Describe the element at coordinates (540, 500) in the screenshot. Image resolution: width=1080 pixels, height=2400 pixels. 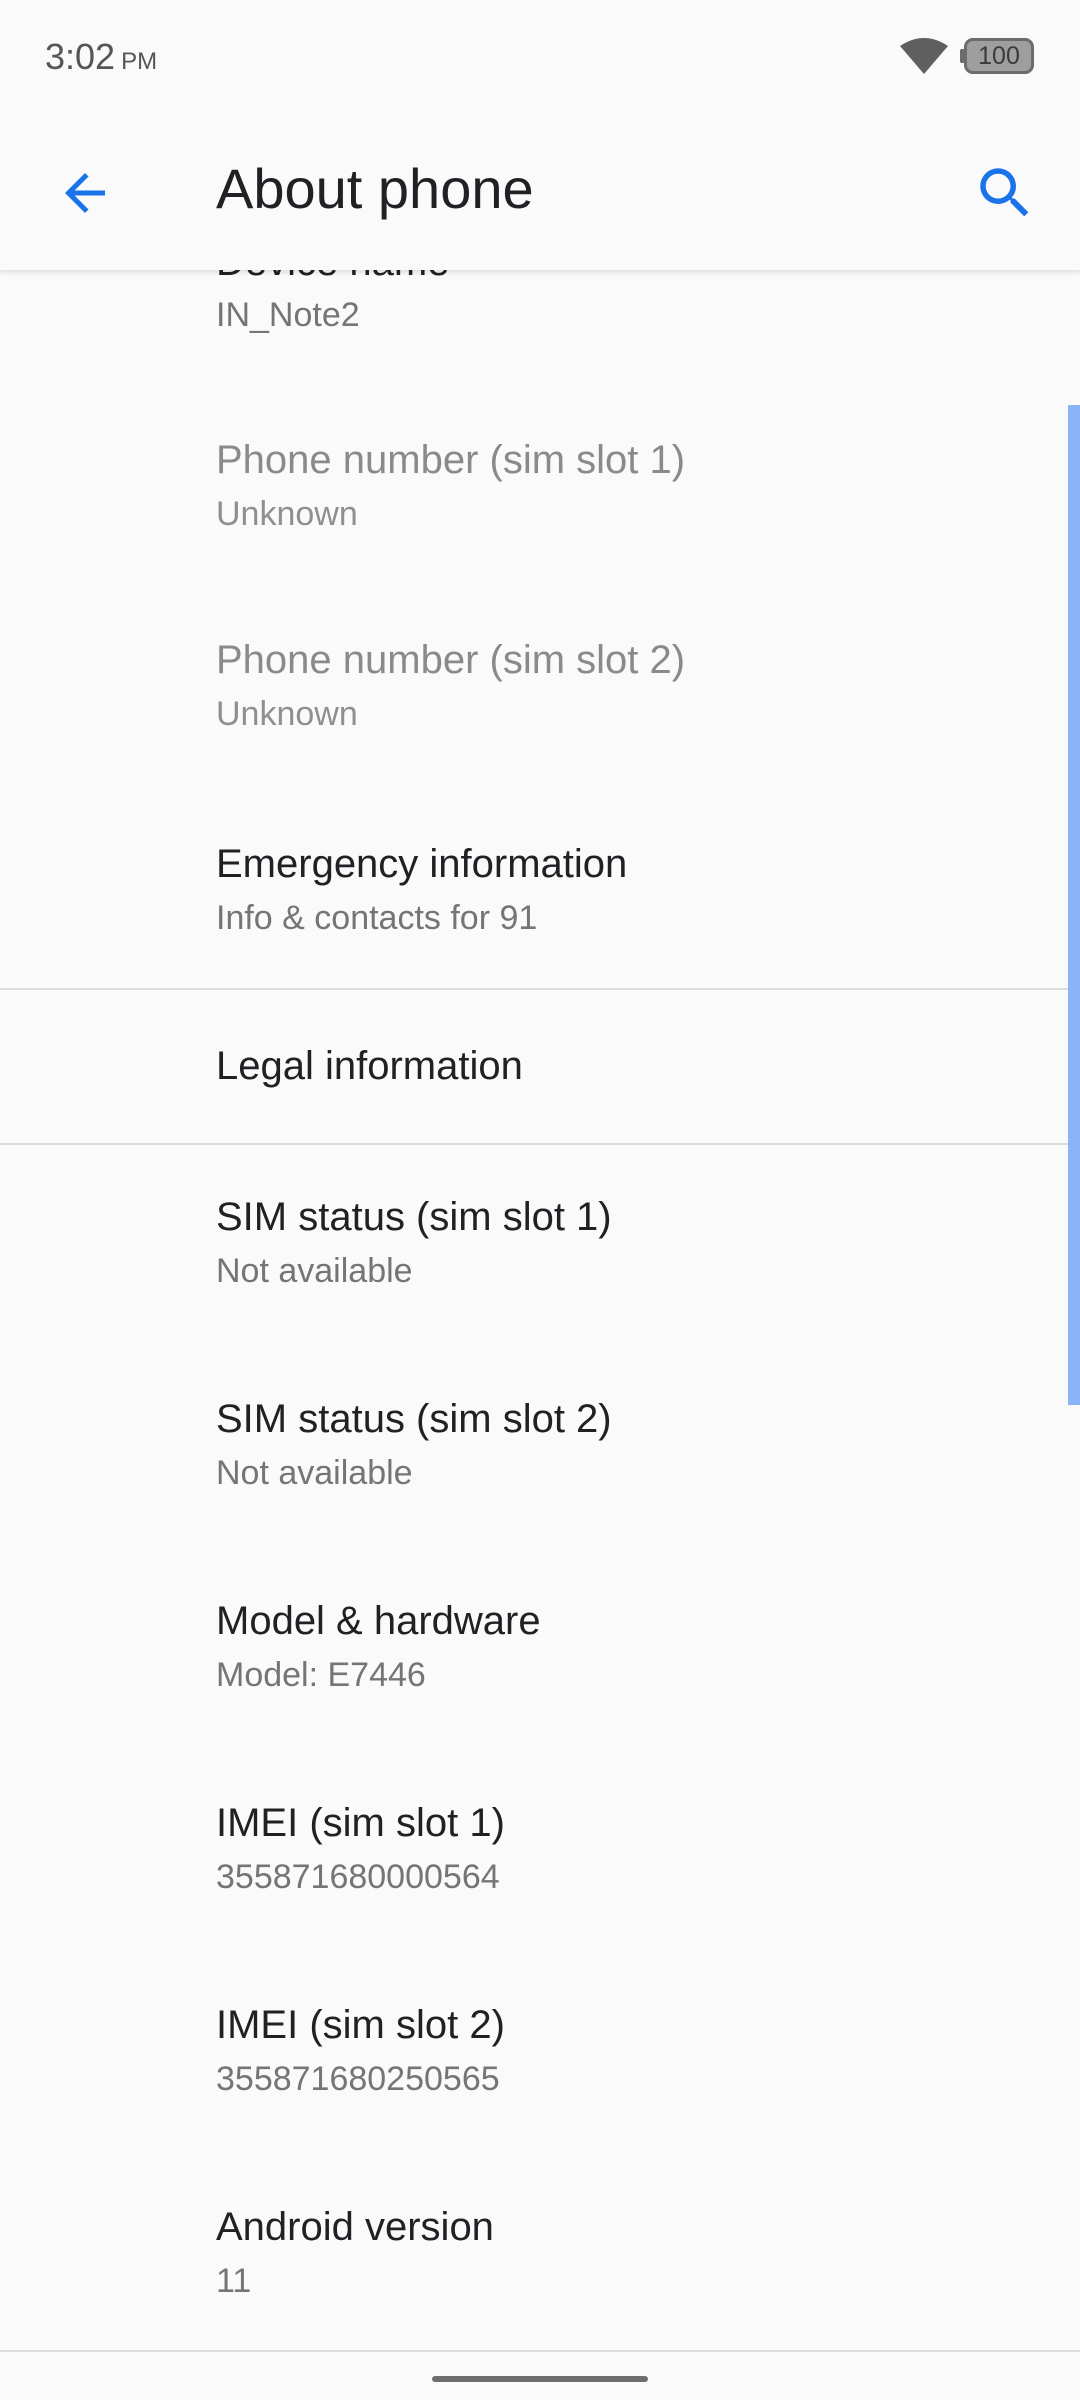
I see `list-item-phone-number-sim1: Phone number (sim slot 1) Unknown` at that location.